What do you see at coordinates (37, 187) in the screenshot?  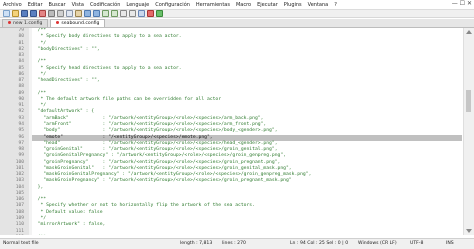 I see `code-text: },` at bounding box center [37, 187].